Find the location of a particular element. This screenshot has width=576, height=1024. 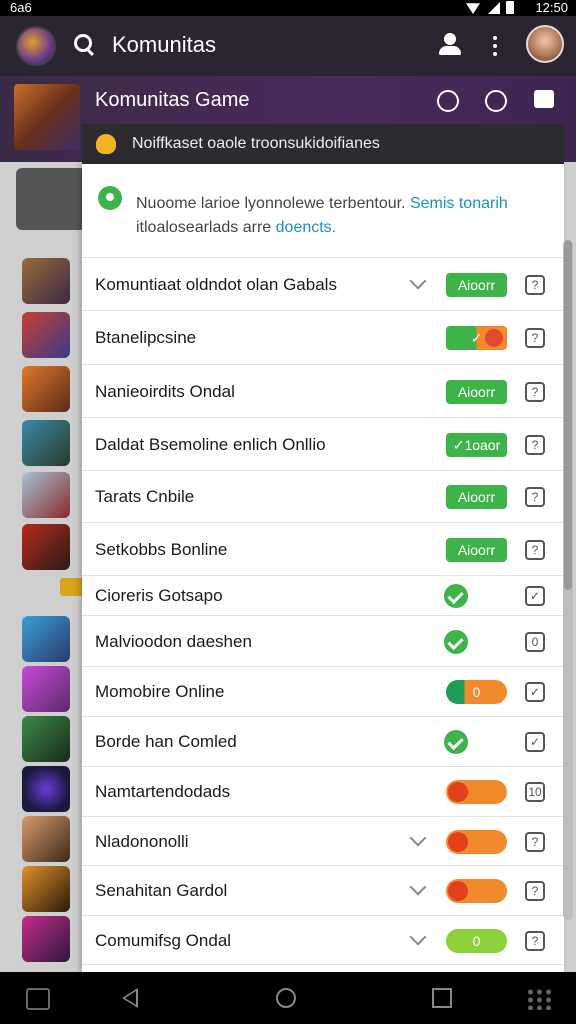

apps-grid-icon is located at coordinates (539, 999).